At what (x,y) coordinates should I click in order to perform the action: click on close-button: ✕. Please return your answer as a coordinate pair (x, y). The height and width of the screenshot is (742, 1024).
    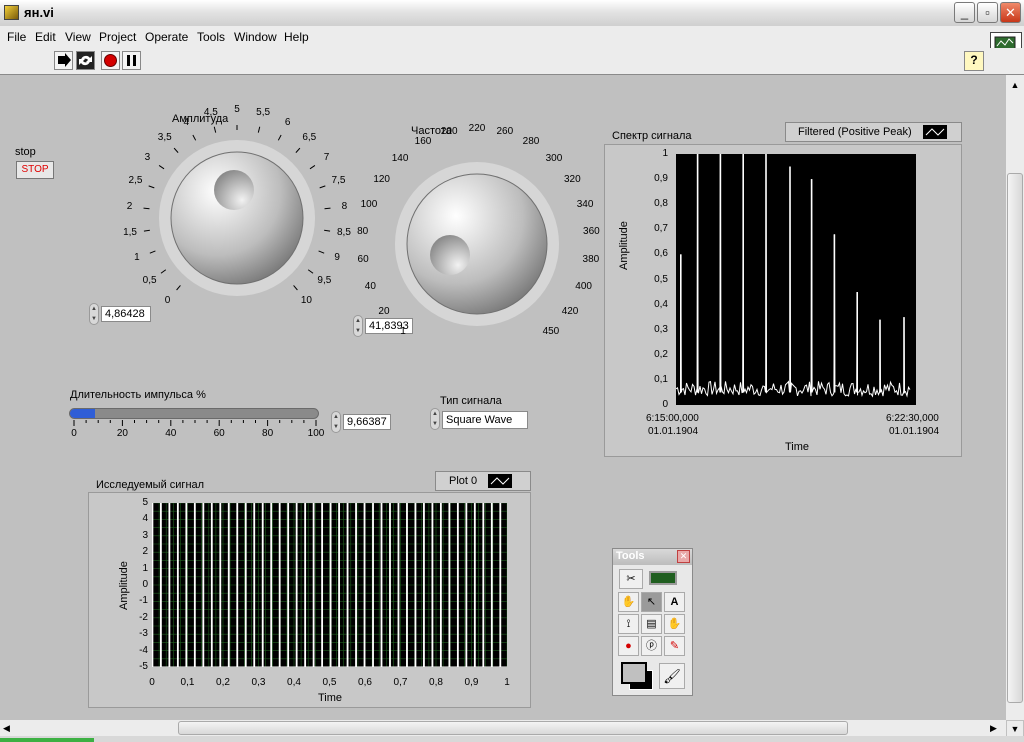
    Looking at the image, I should click on (1010, 12).